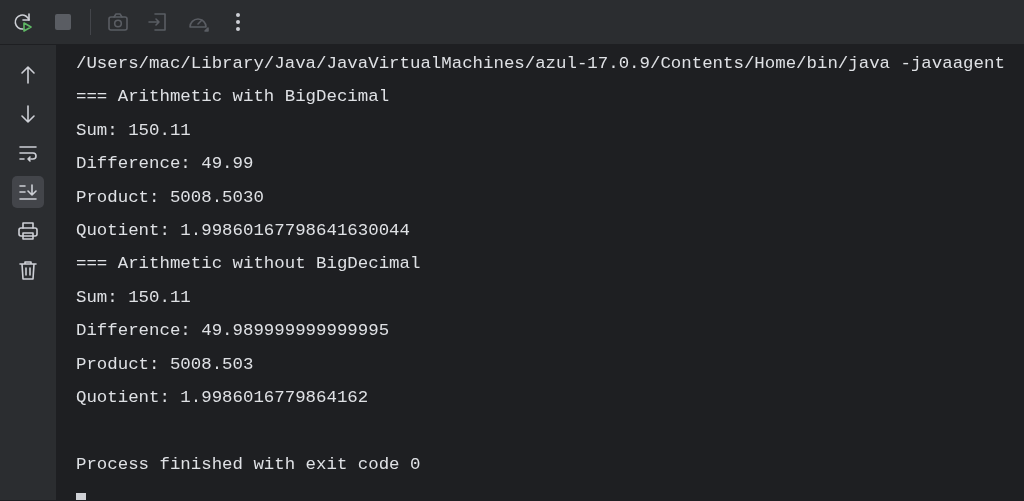  I want to click on console-line: === Arithmetic without BigDecimal, so click(248, 264).